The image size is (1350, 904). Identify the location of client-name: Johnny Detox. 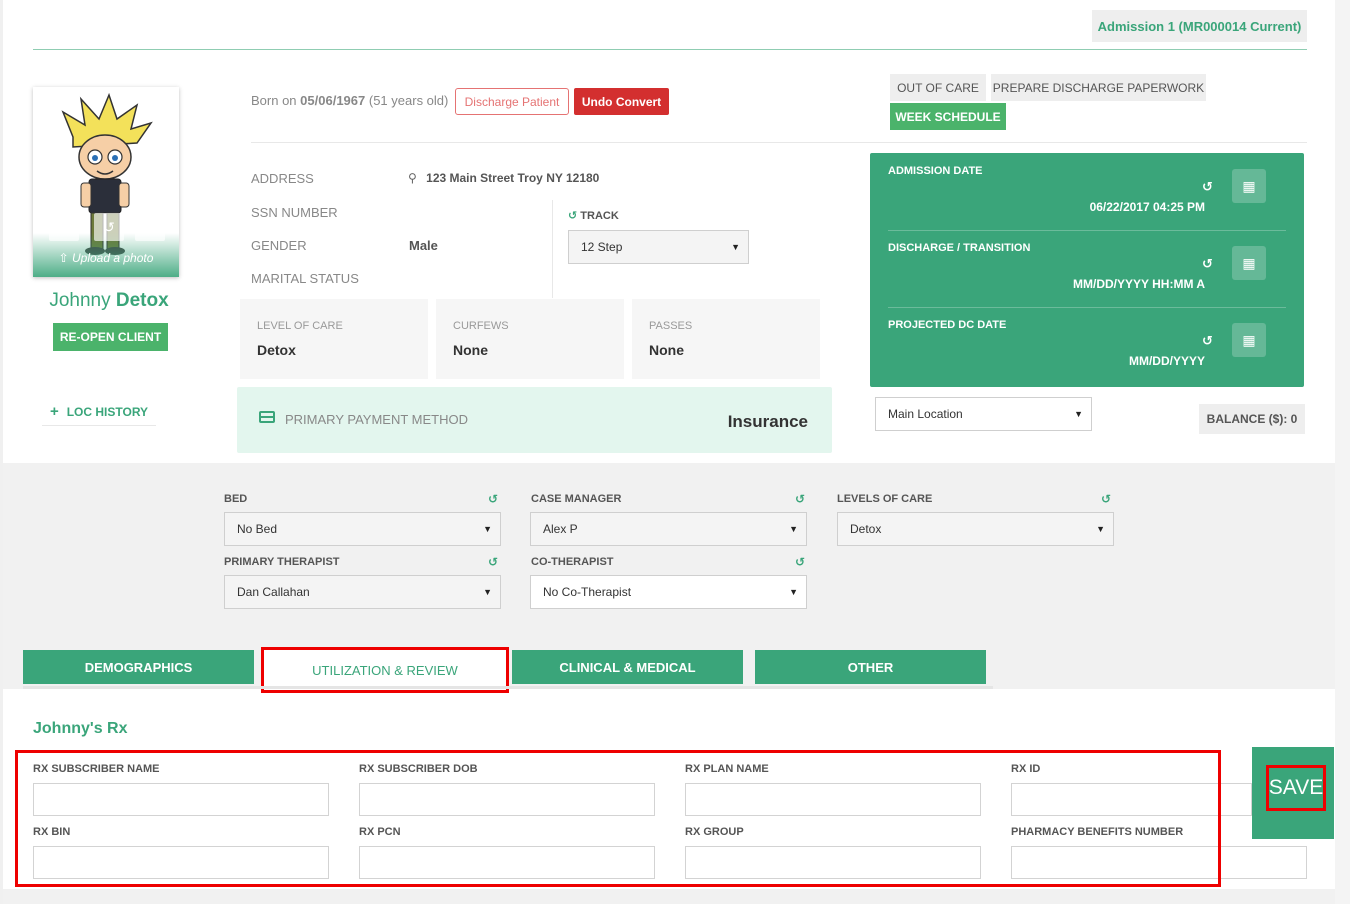
(109, 300).